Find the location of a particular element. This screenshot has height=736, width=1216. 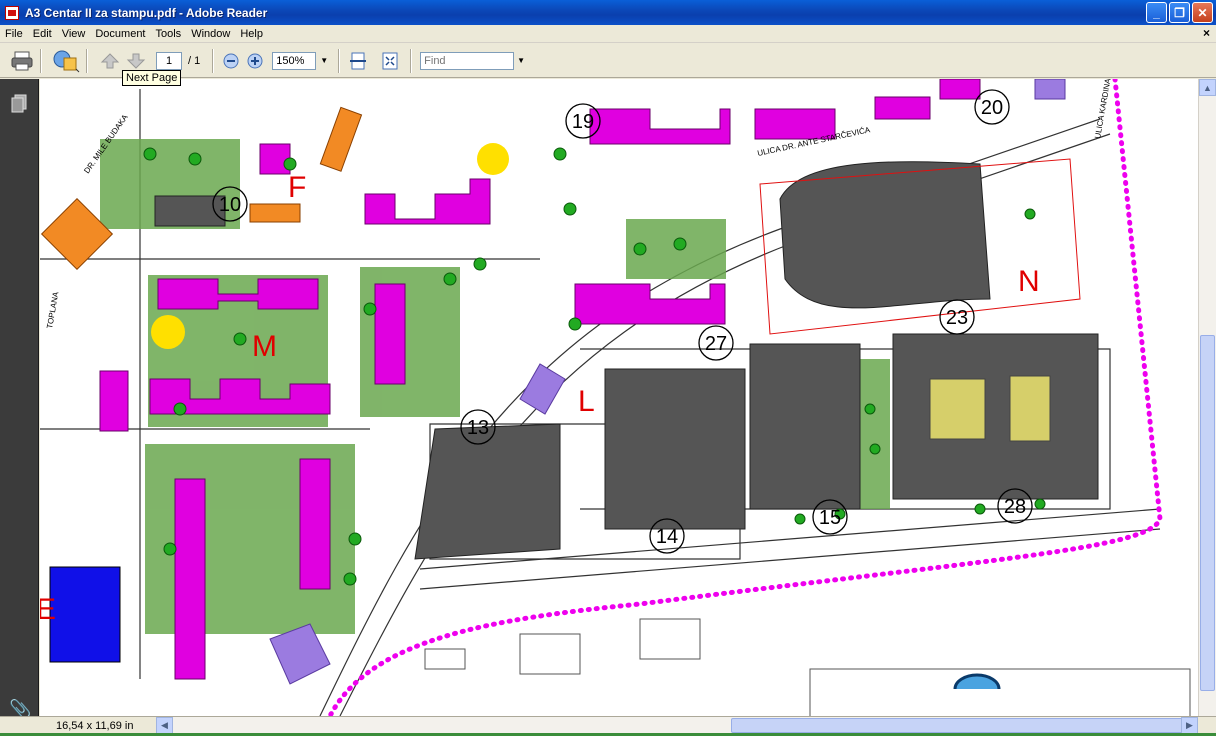

circle-label-14: 14 is located at coordinates (667, 537).